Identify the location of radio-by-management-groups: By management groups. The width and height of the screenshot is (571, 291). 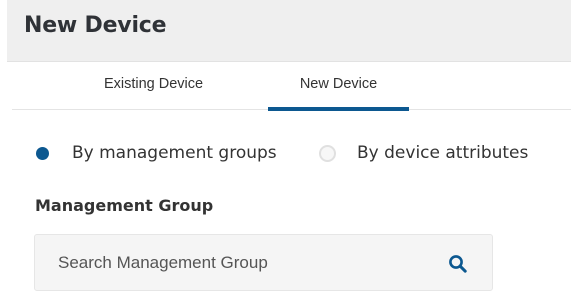
(169, 153).